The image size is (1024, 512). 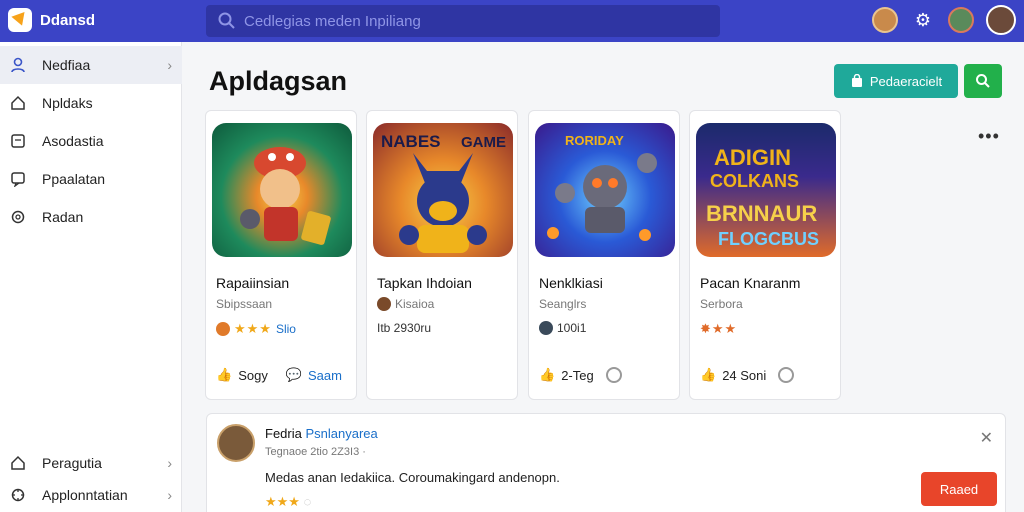 I want to click on sidebar-item-1: Npldaks, so click(x=91, y=103).